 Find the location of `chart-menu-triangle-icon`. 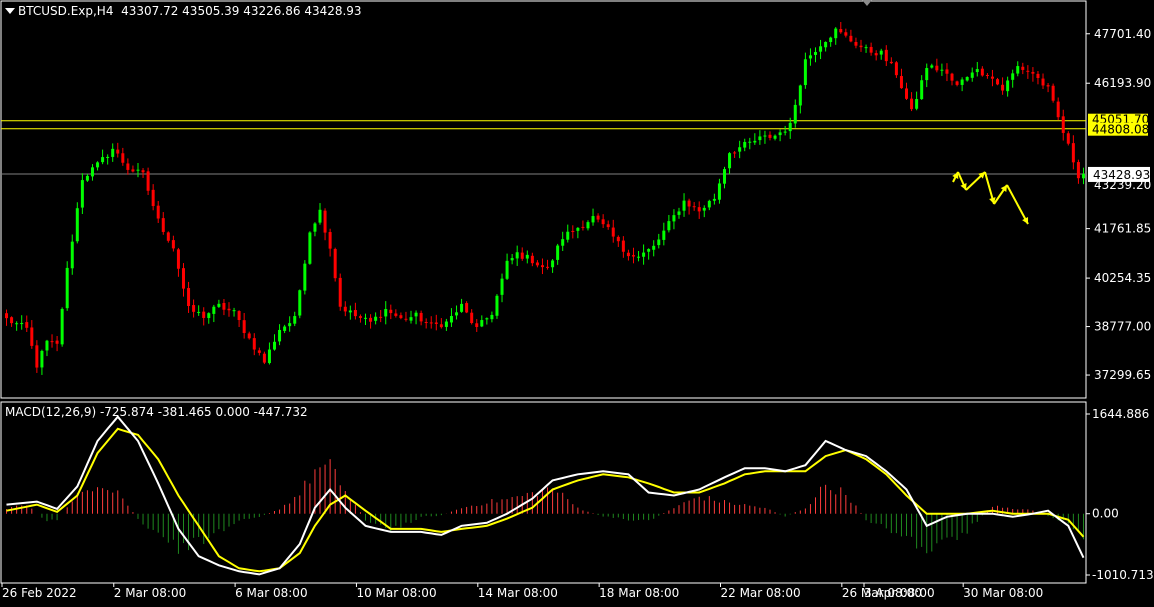

chart-menu-triangle-icon is located at coordinates (10, 11).